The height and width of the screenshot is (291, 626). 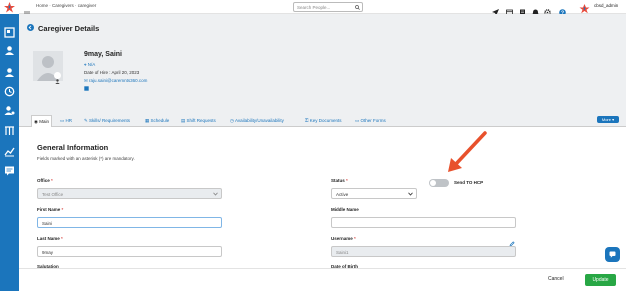 I want to click on messages-icon, so click(x=9, y=170).